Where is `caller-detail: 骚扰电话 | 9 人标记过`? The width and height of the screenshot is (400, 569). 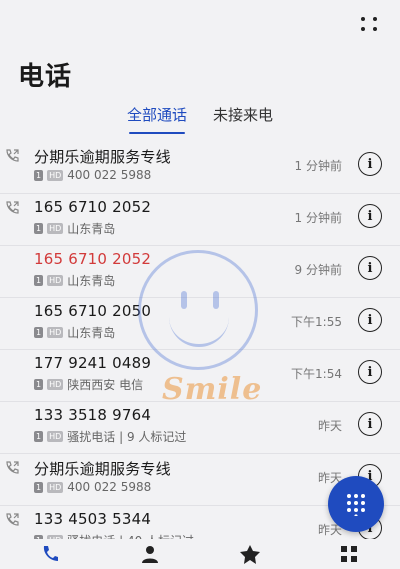
caller-detail: 骚扰电话 | 9 人标记过 is located at coordinates (127, 437).